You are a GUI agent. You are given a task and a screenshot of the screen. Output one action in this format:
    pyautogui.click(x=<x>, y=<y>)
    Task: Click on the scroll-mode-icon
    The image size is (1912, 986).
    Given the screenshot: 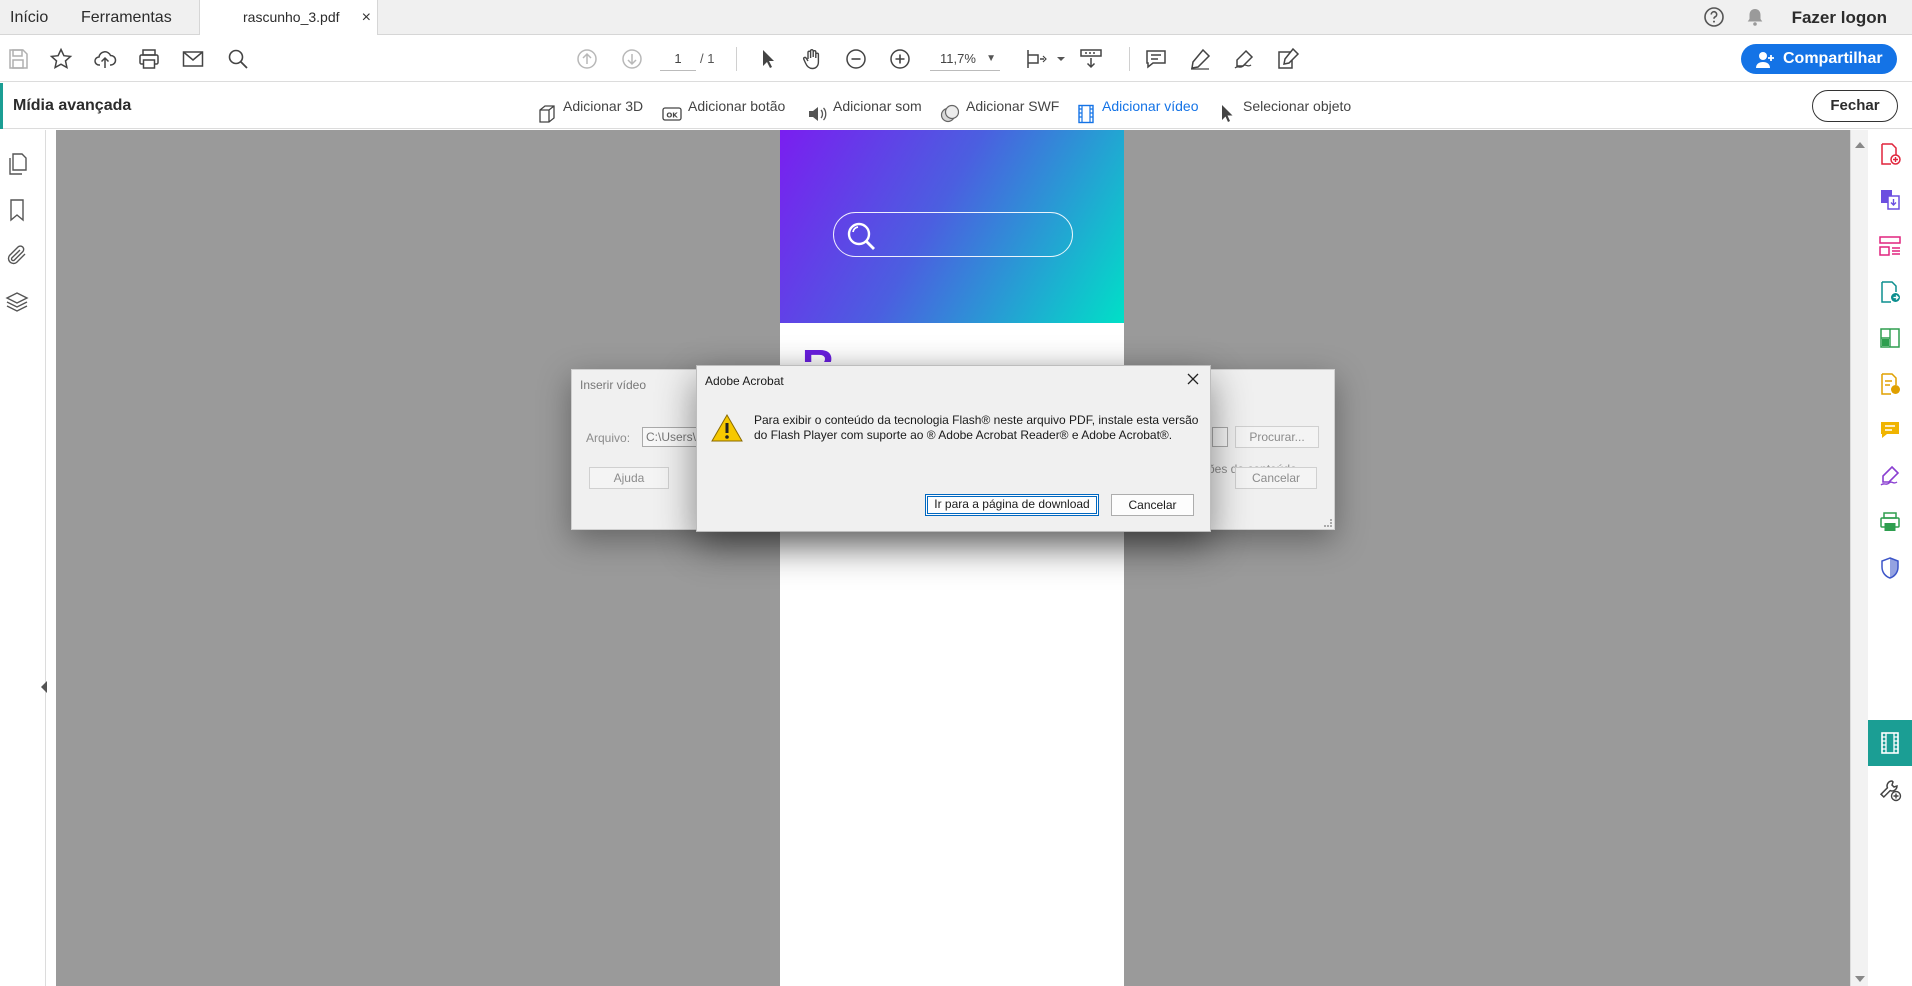 What is the action you would take?
    pyautogui.click(x=1091, y=59)
    